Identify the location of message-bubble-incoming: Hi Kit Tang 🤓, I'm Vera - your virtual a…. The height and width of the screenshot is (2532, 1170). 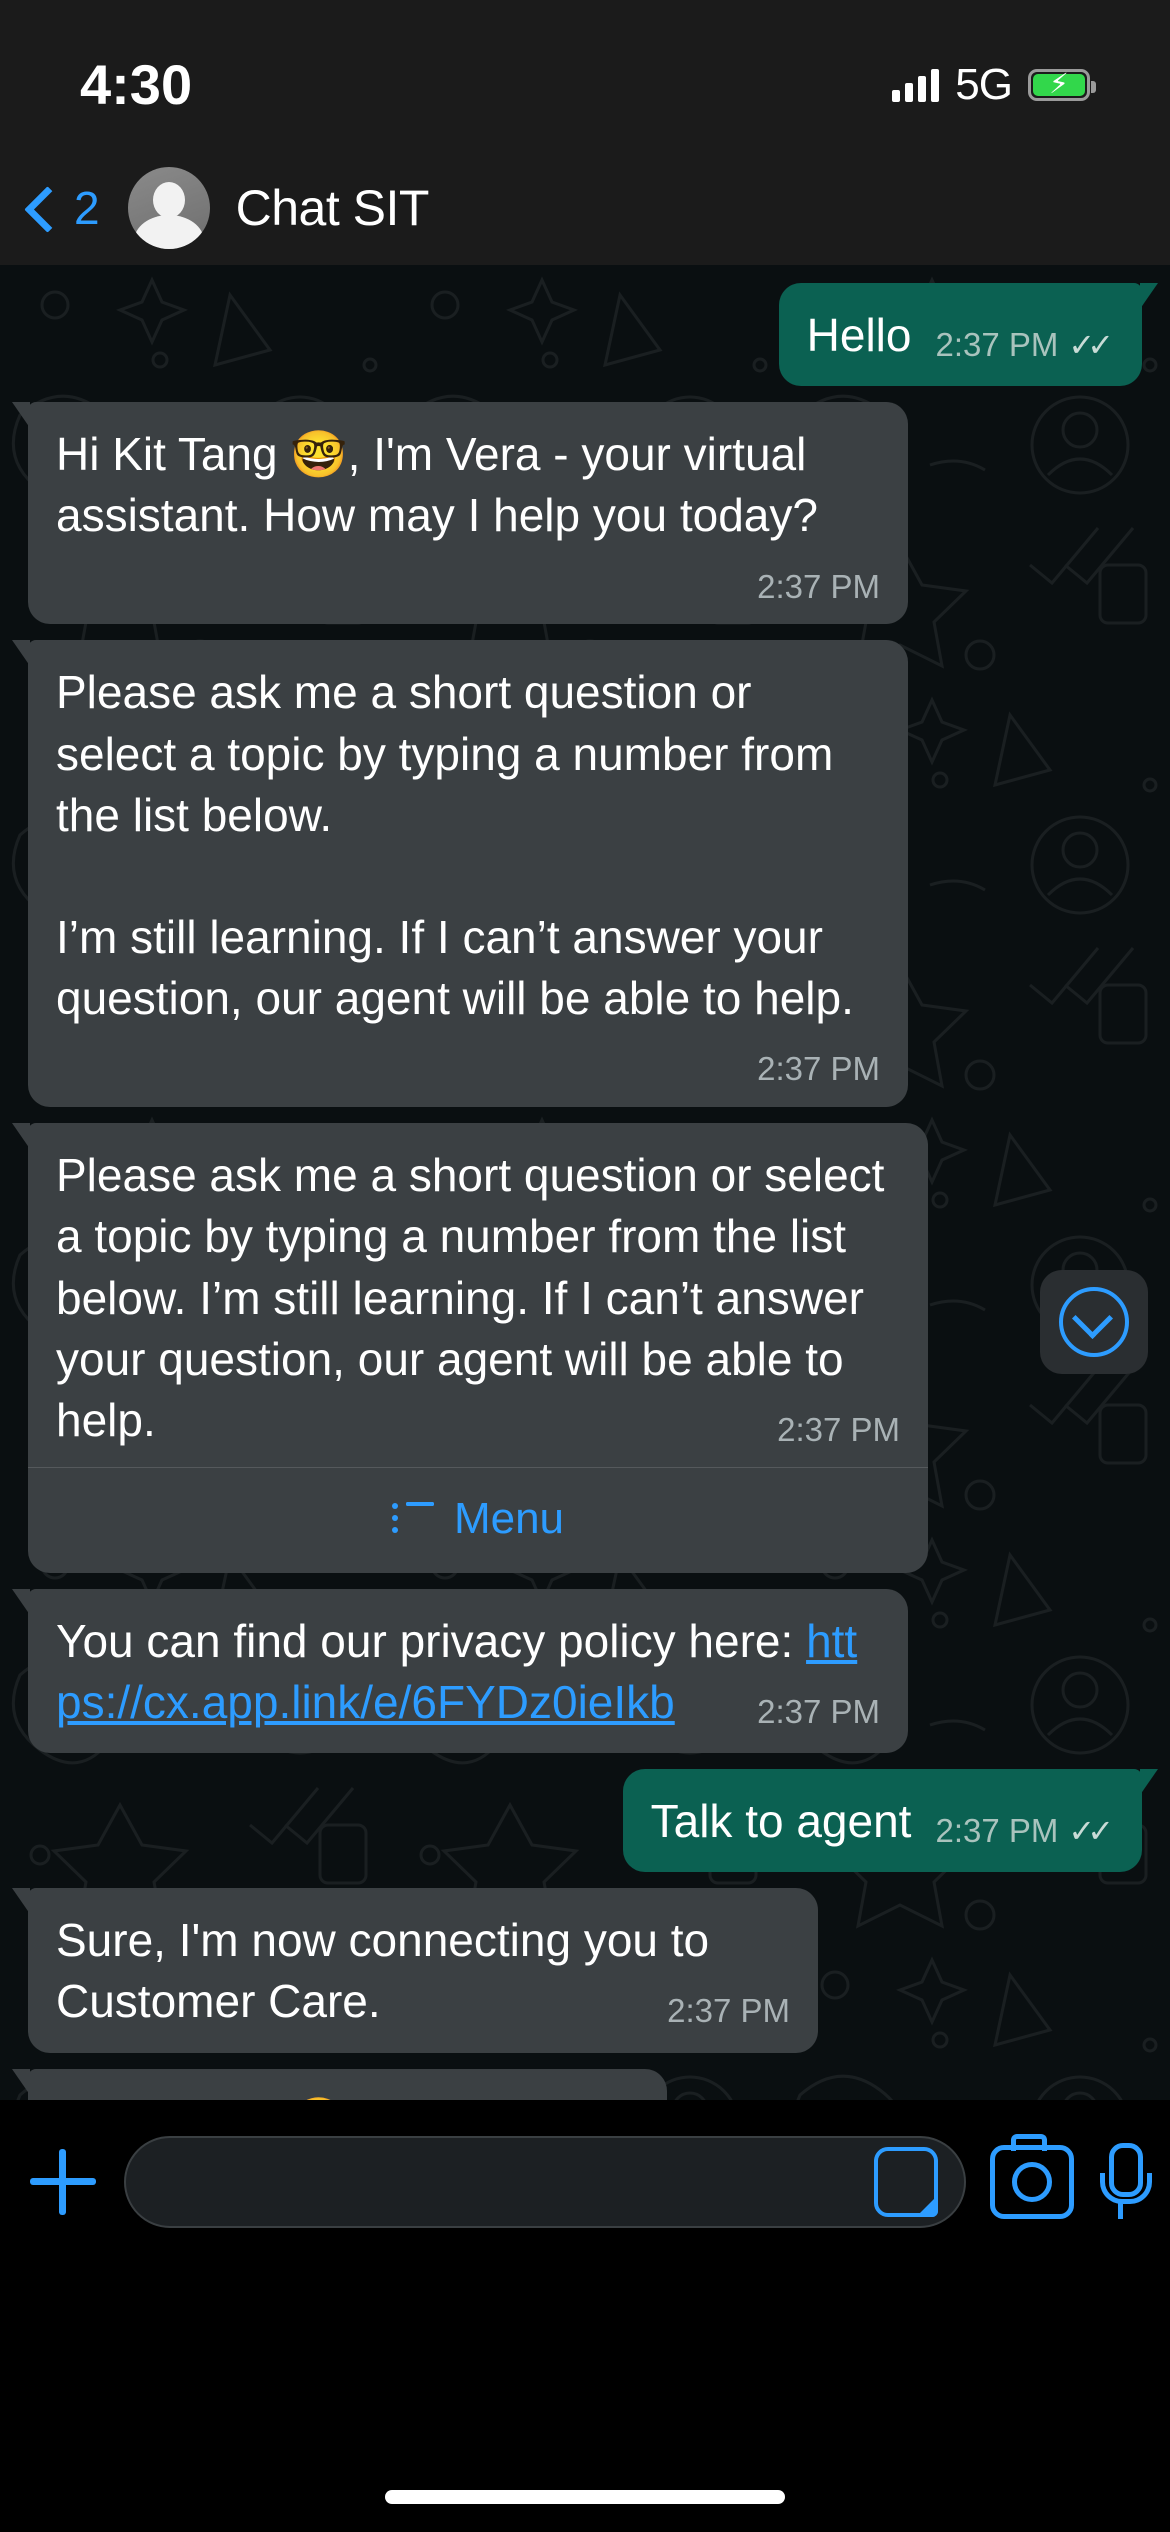
(460, 513).